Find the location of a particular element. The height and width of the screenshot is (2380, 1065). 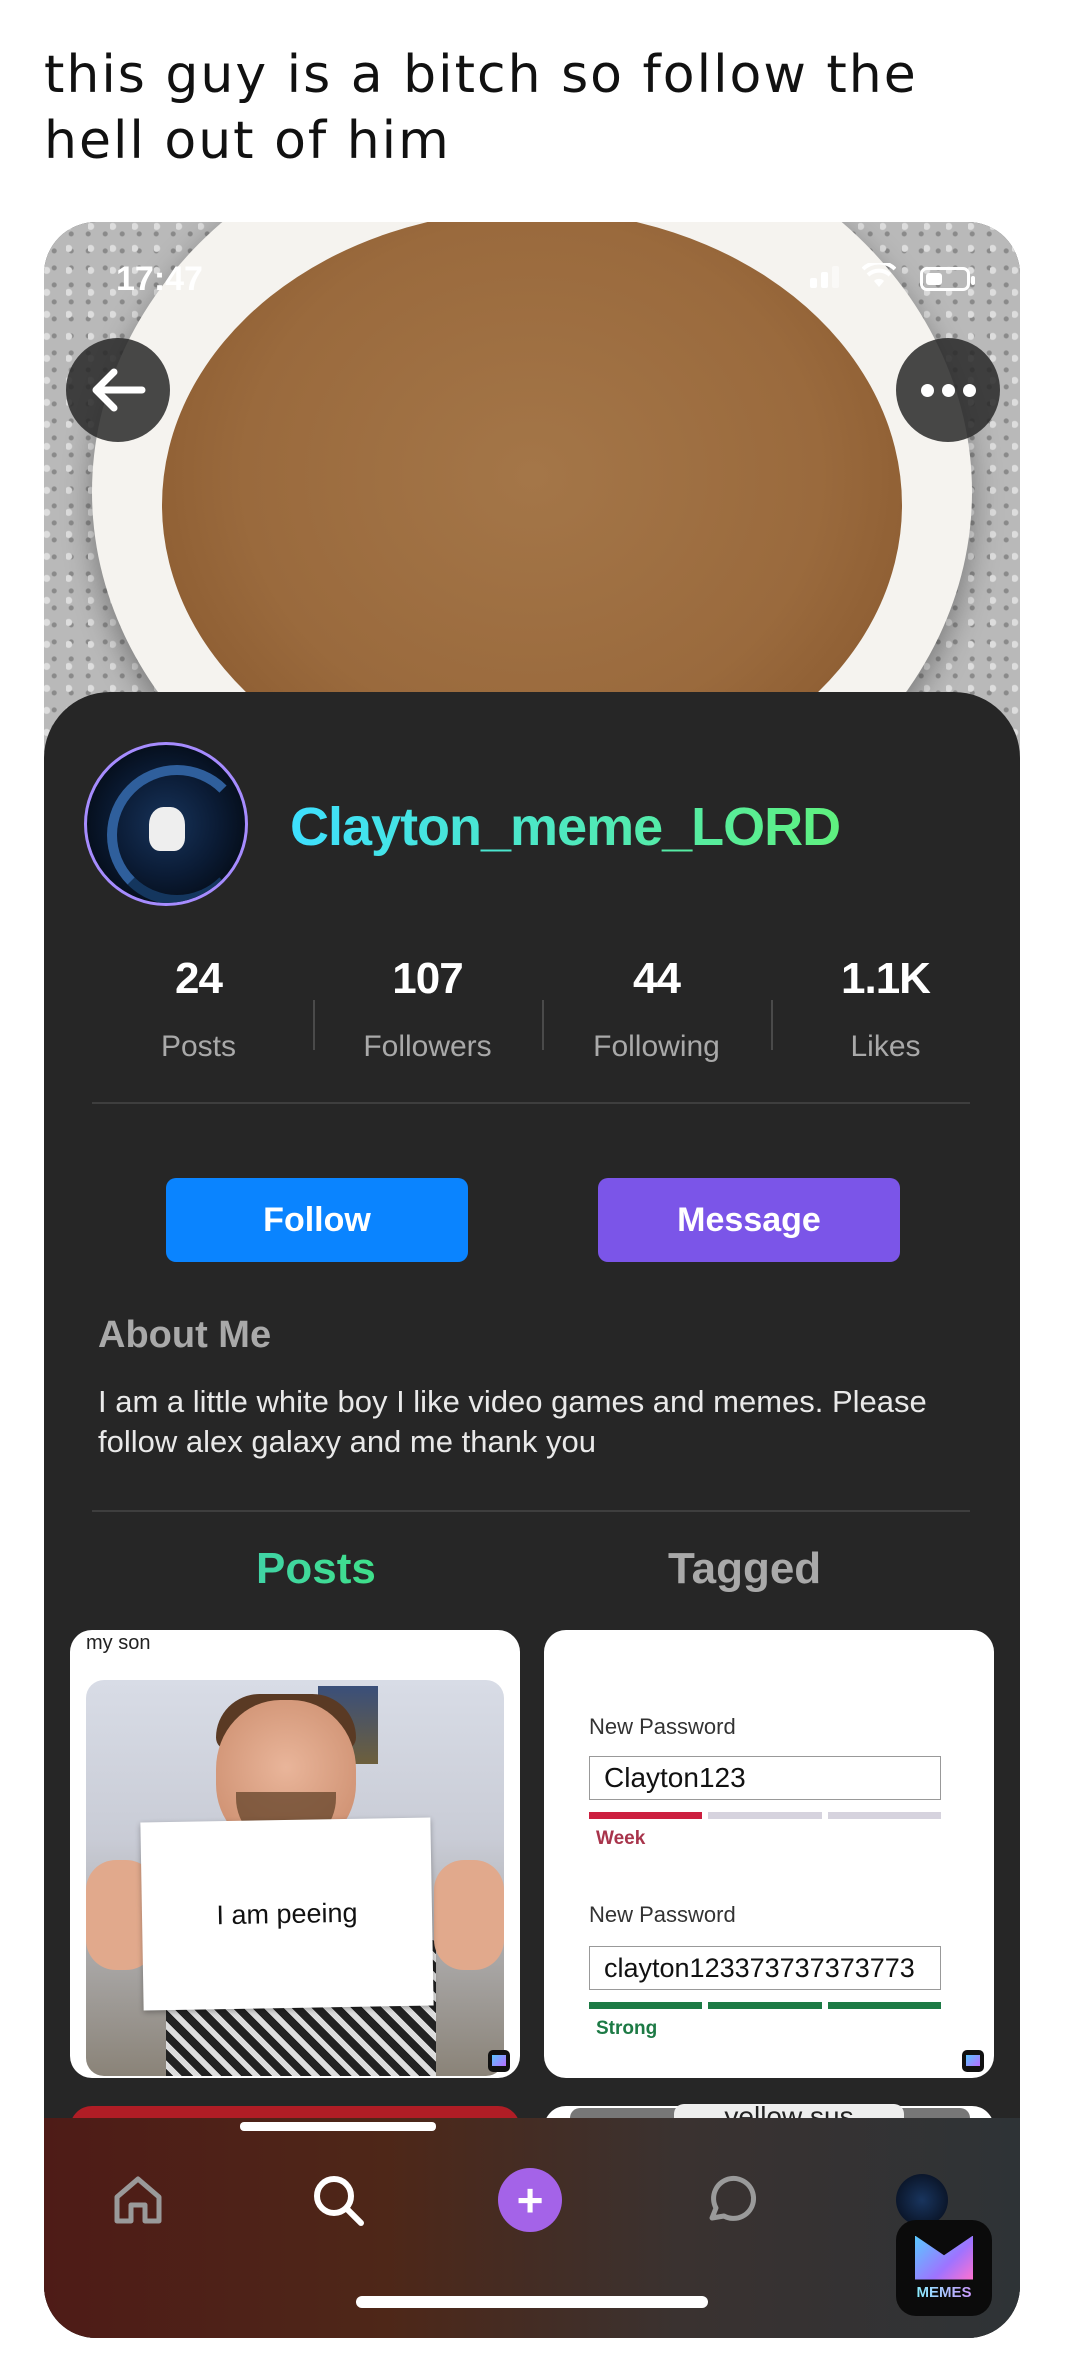

avatar is located at coordinates (166, 824).